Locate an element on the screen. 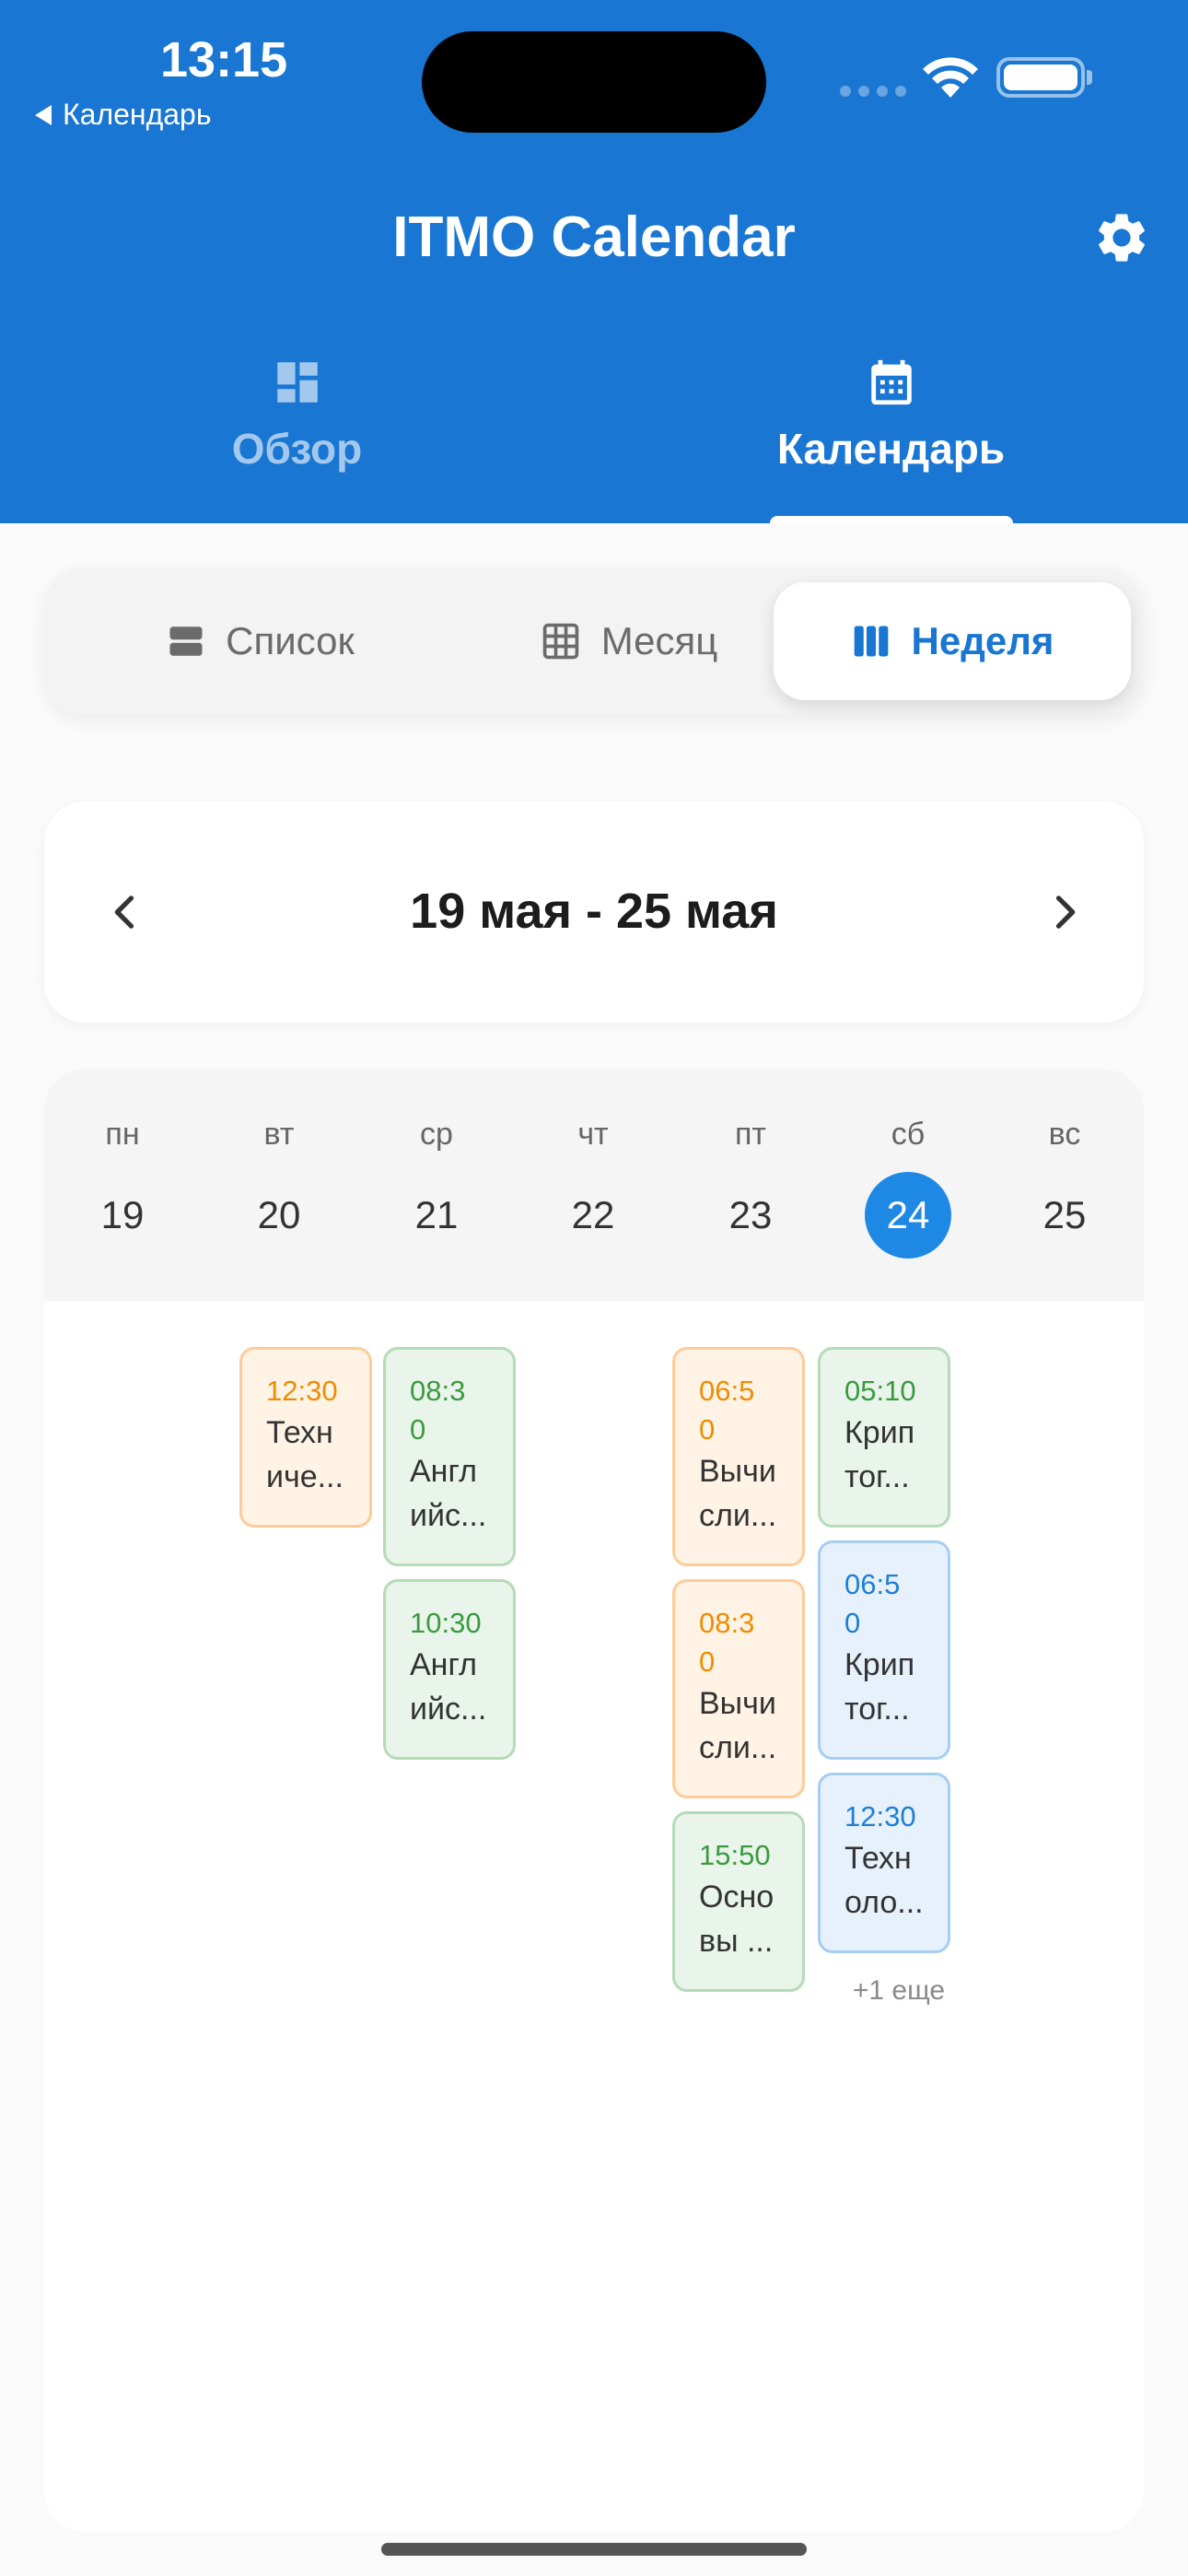  event-title-line: Осно is located at coordinates (737, 1897).